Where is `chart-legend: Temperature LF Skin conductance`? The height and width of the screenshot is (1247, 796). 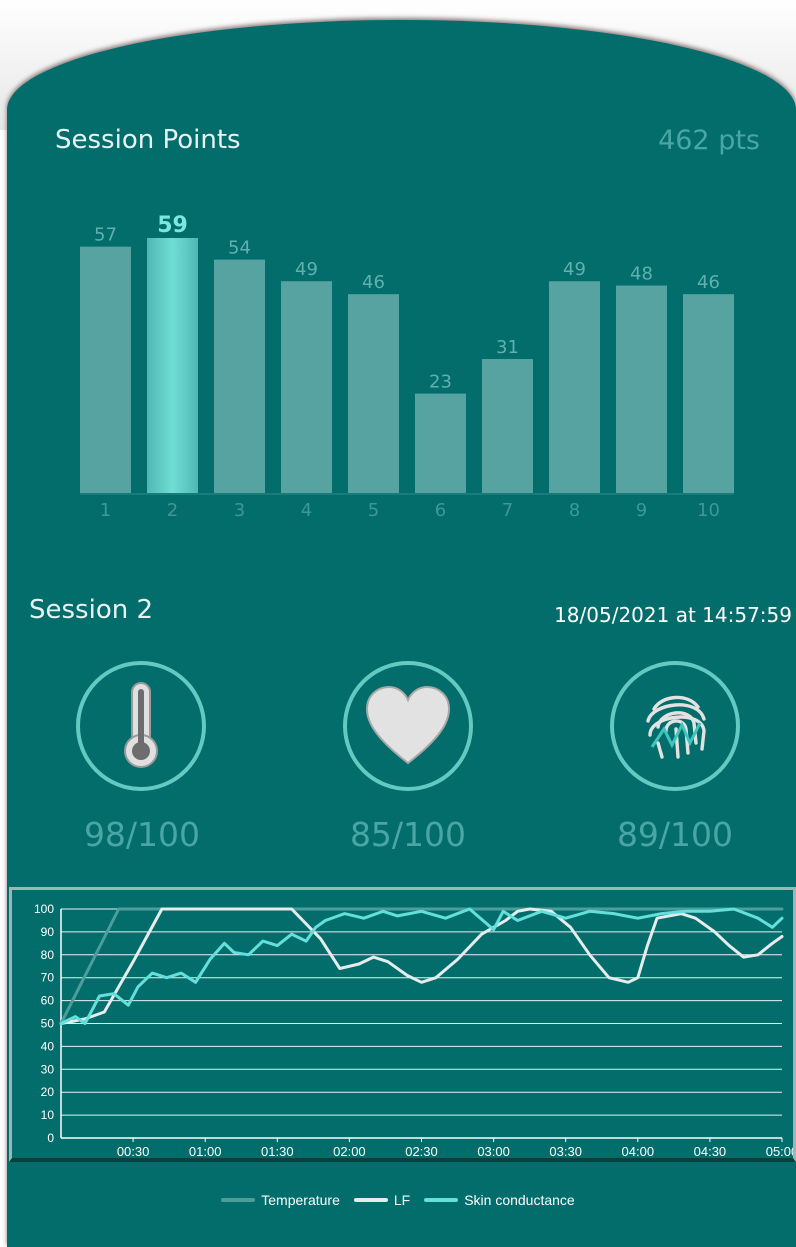 chart-legend: Temperature LF Skin conductance is located at coordinates (398, 1200).